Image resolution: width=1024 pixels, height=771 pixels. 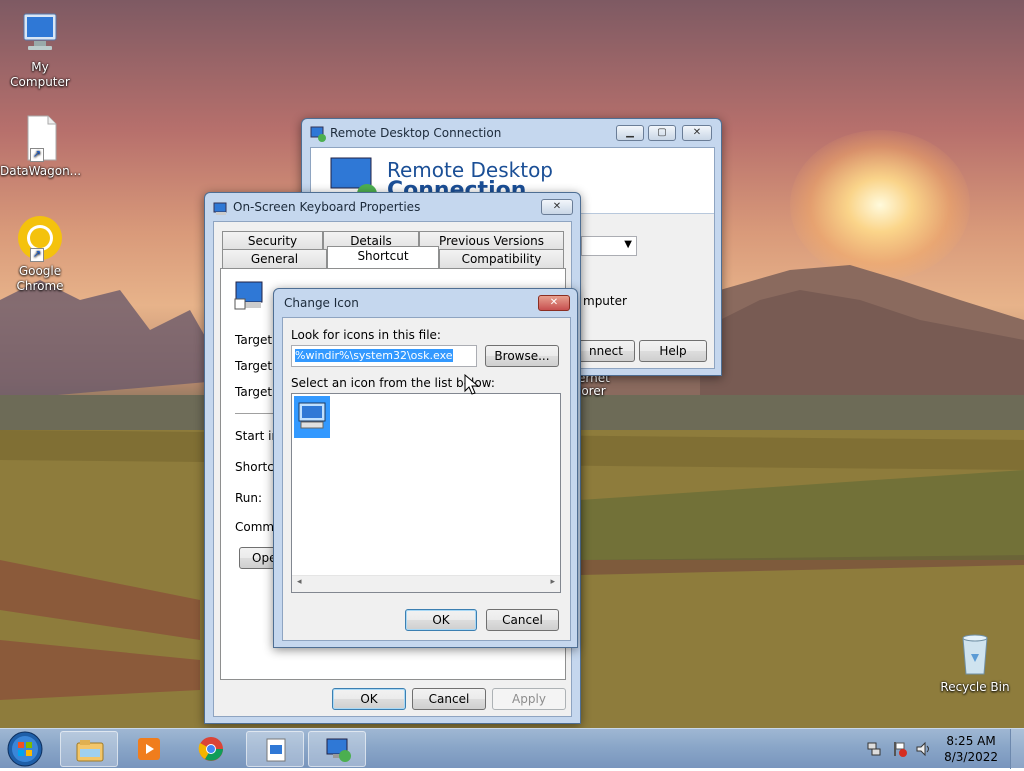 What do you see at coordinates (40, 278) in the screenshot?
I see `desktop-icon-label: Google Chrome` at bounding box center [40, 278].